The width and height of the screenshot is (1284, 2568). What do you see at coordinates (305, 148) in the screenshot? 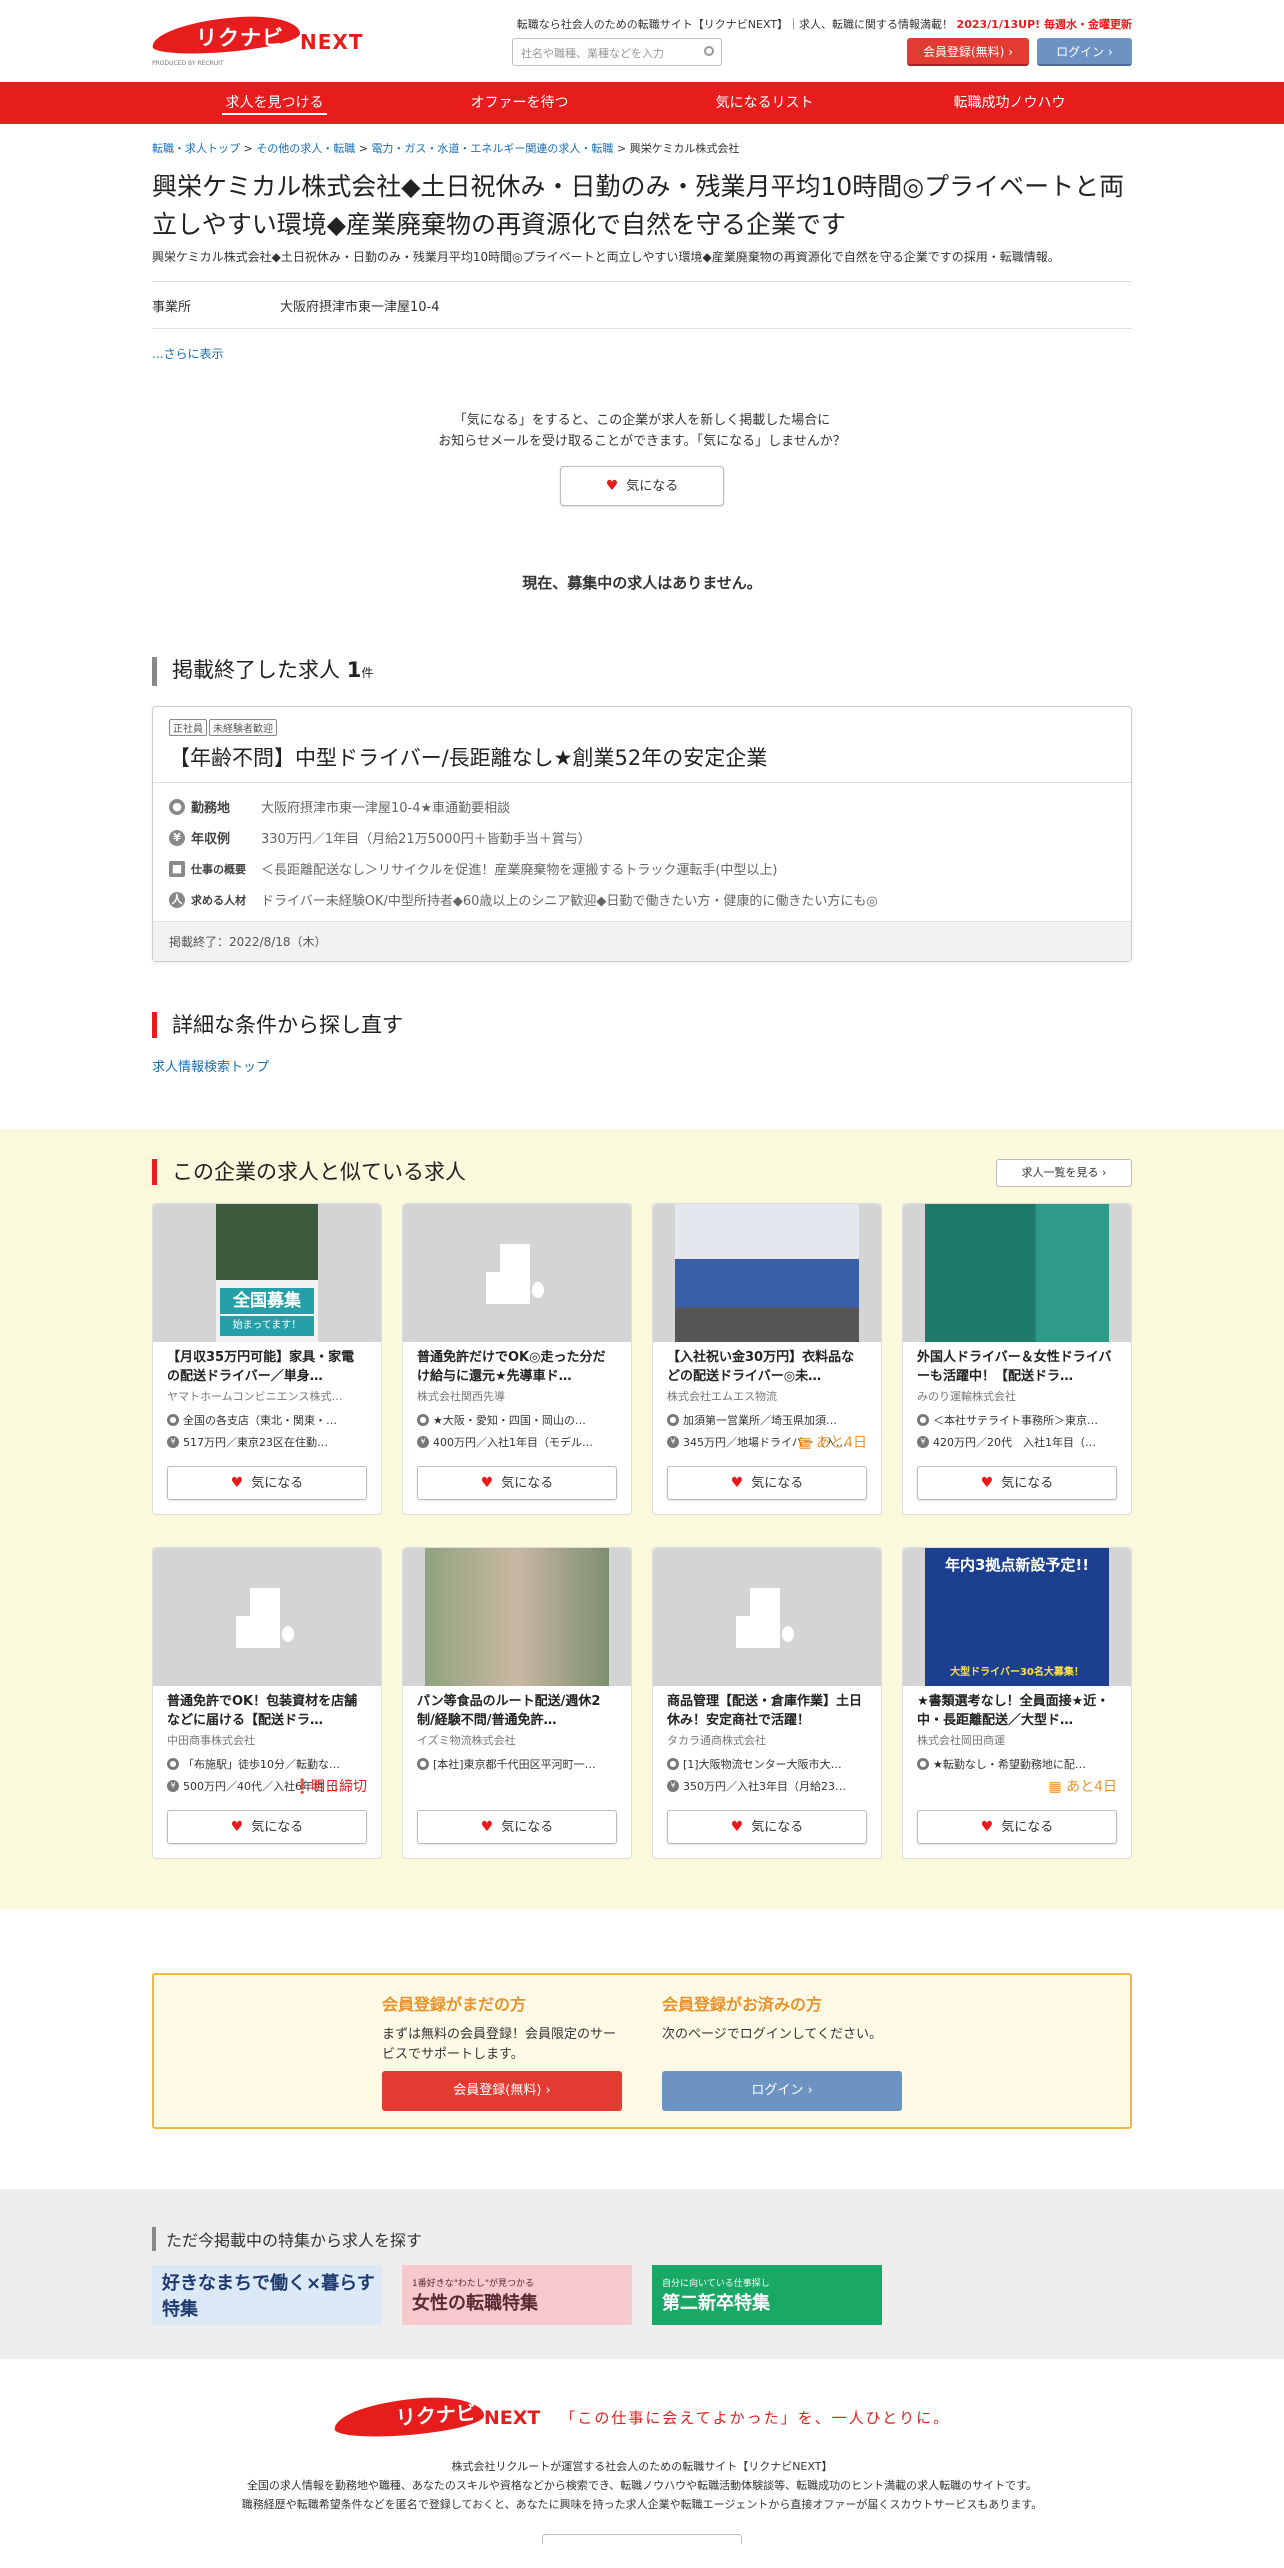
I see `breadcrumb-other: その他の求人・転職` at bounding box center [305, 148].